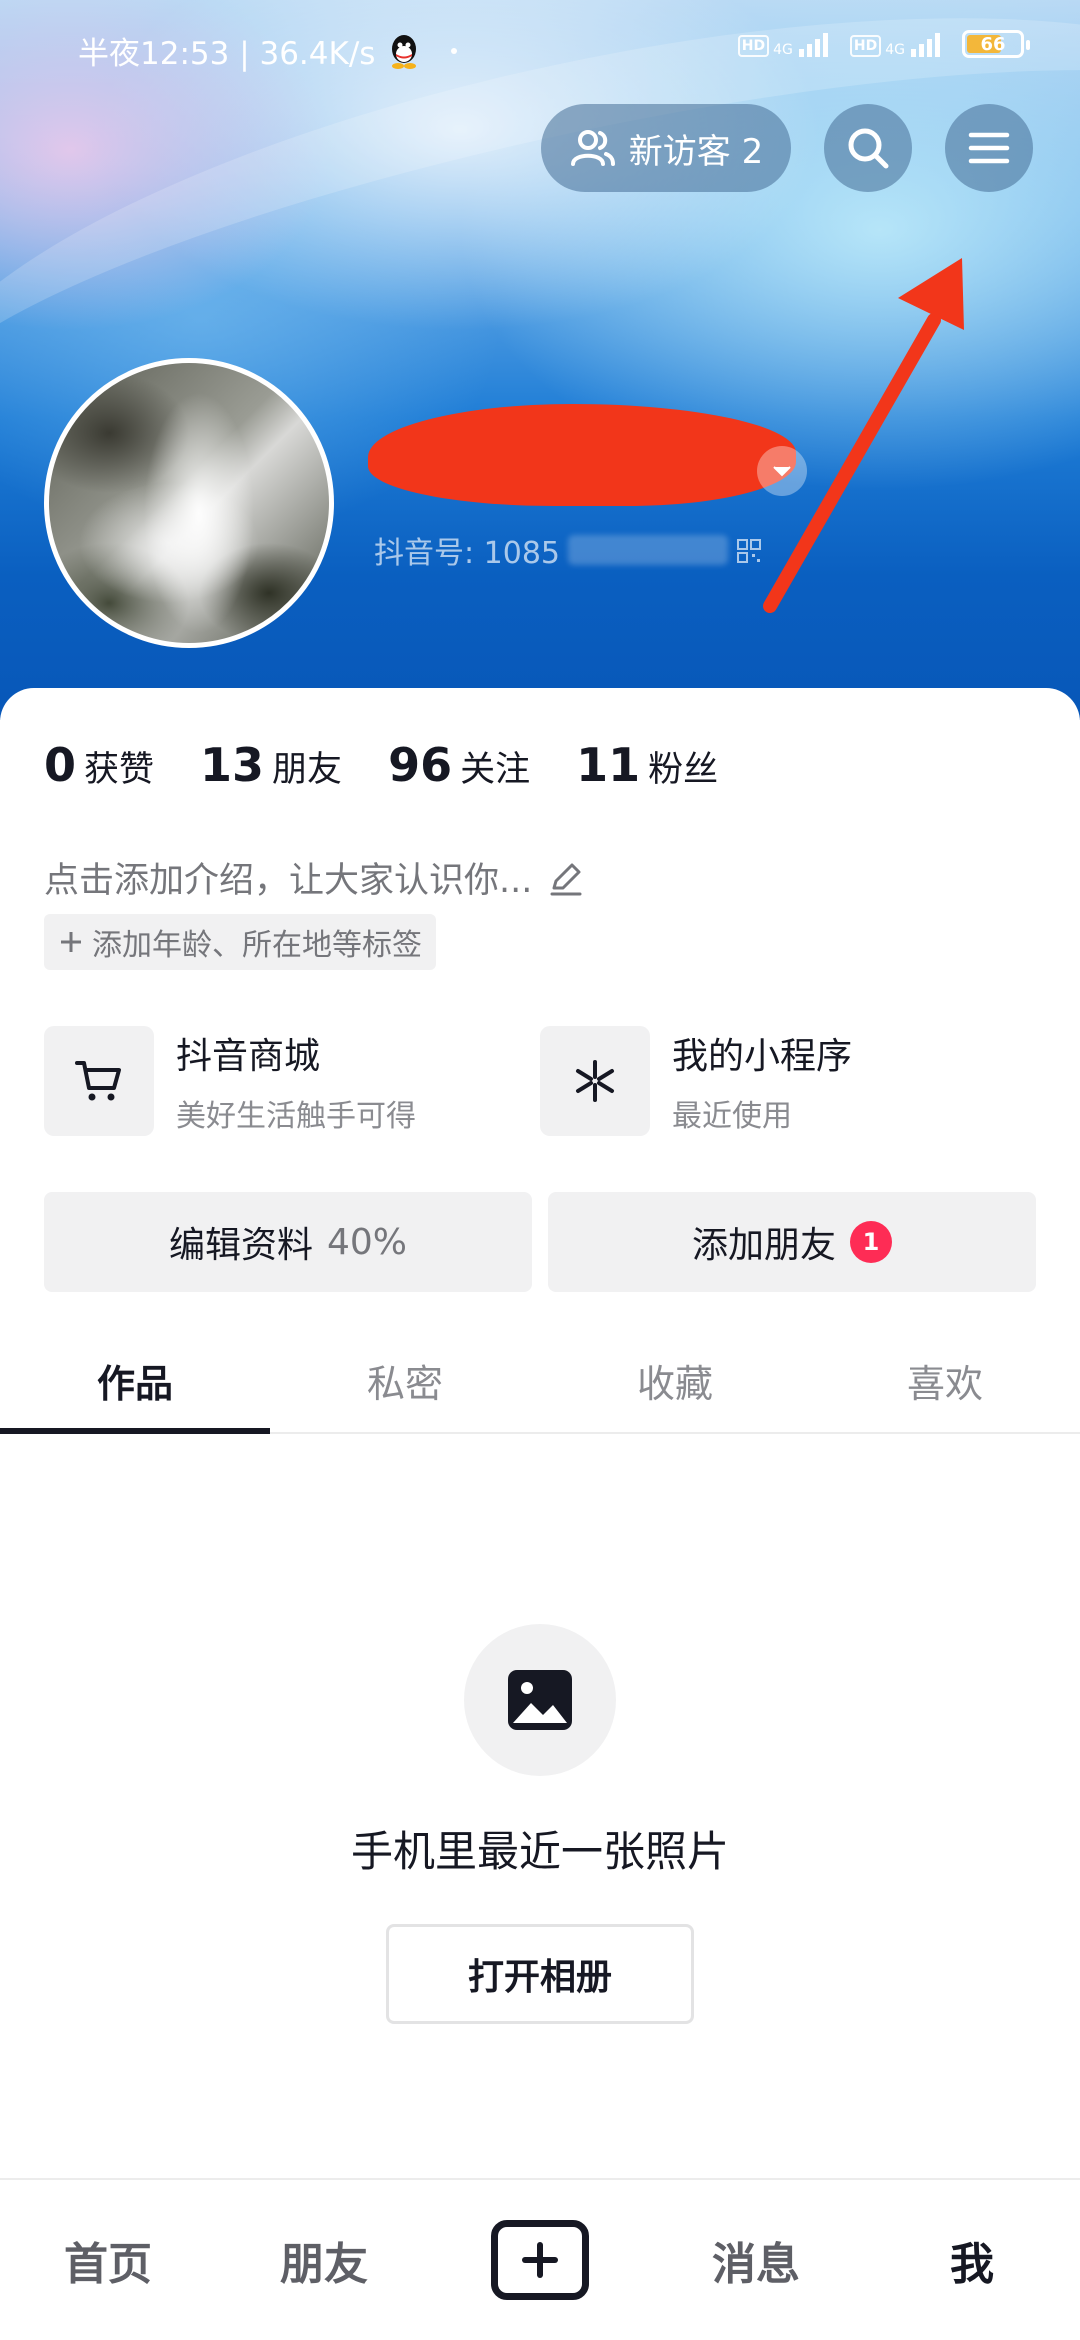 This screenshot has width=1080, height=2340. Describe the element at coordinates (608, 765) in the screenshot. I see `stat-number: 11` at that location.